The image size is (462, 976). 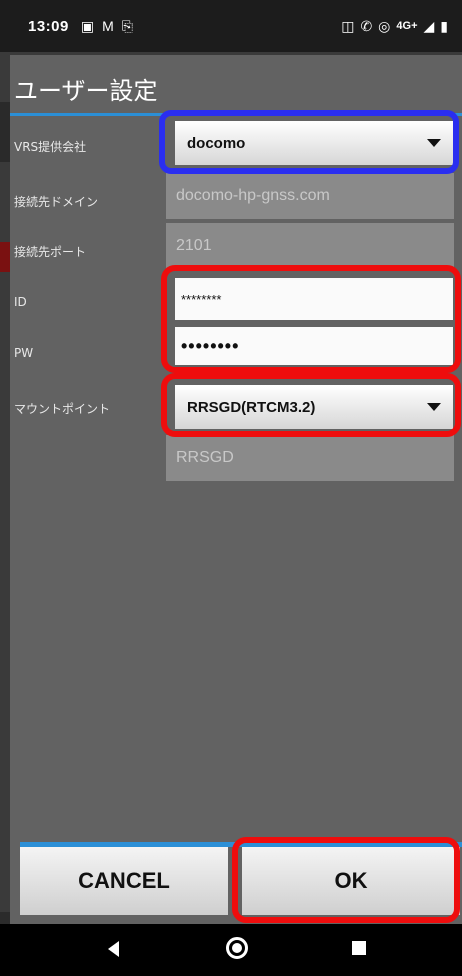 What do you see at coordinates (86, 91) in the screenshot?
I see `dialog-title: ユーザー設定` at bounding box center [86, 91].